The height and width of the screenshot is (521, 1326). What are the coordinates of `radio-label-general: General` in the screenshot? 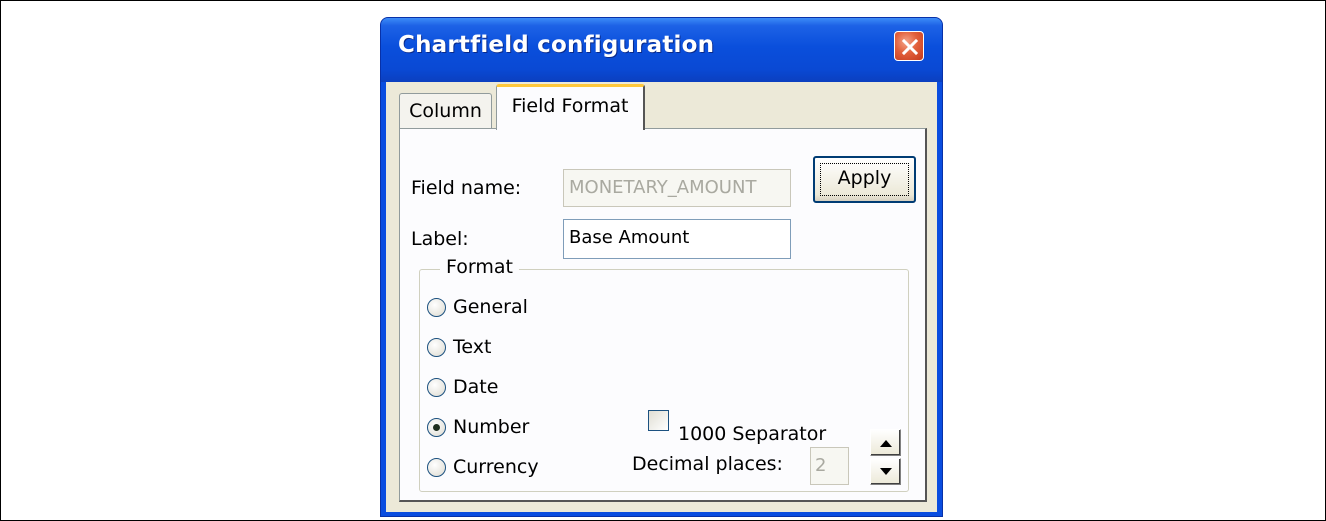 It's located at (490, 307).